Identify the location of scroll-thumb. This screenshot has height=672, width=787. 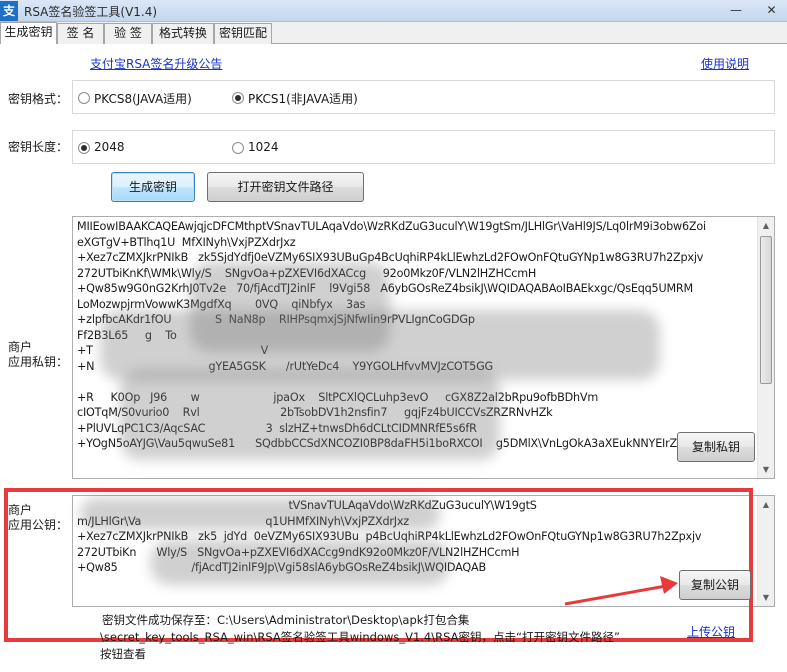
(766, 310).